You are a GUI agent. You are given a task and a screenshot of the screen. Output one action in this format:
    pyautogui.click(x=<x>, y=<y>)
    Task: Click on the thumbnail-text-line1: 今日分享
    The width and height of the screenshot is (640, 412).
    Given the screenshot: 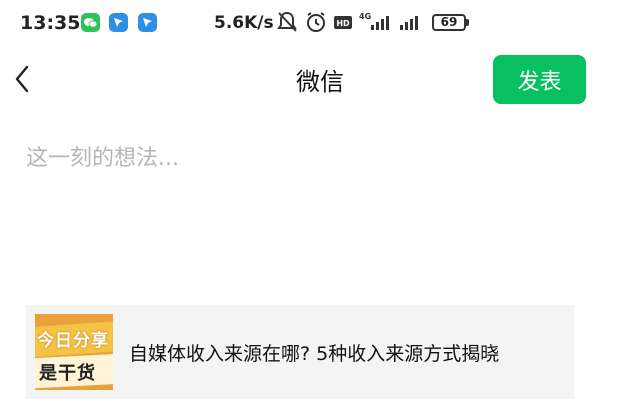 What is the action you would take?
    pyautogui.click(x=73, y=341)
    